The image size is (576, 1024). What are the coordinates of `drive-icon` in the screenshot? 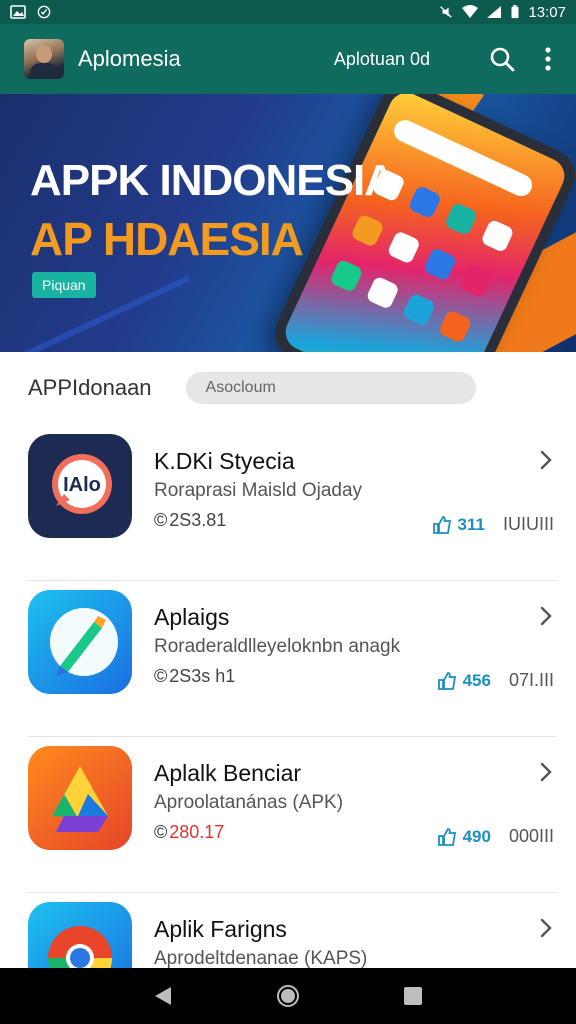 It's located at (80, 798).